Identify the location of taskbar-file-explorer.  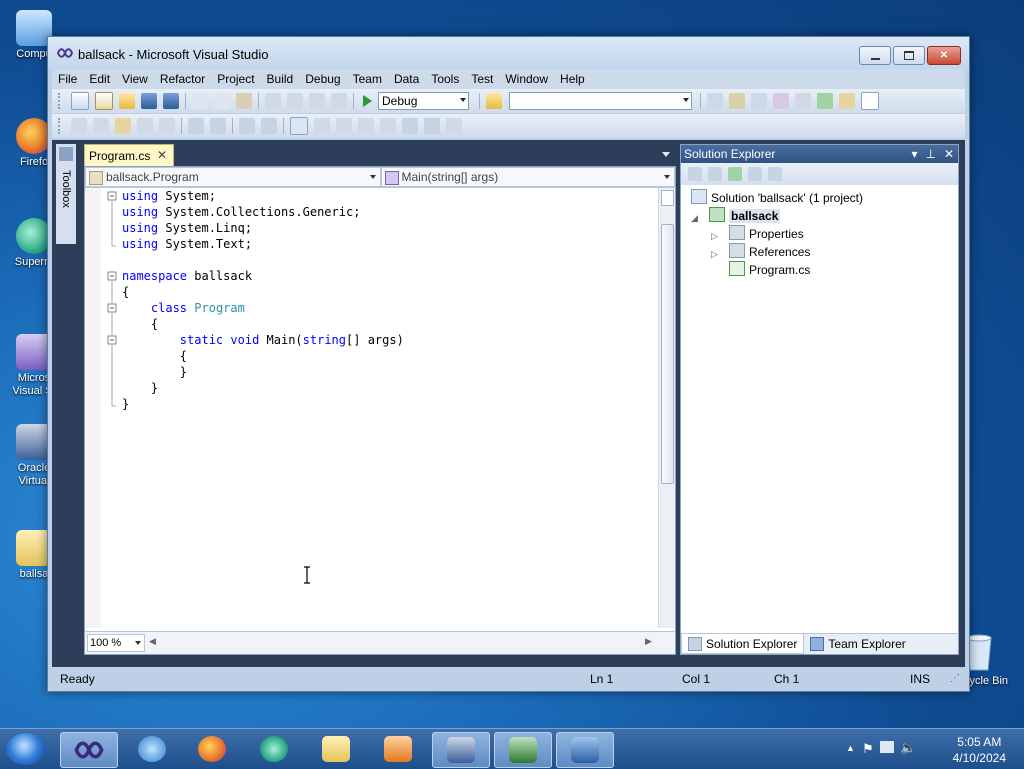
(336, 749).